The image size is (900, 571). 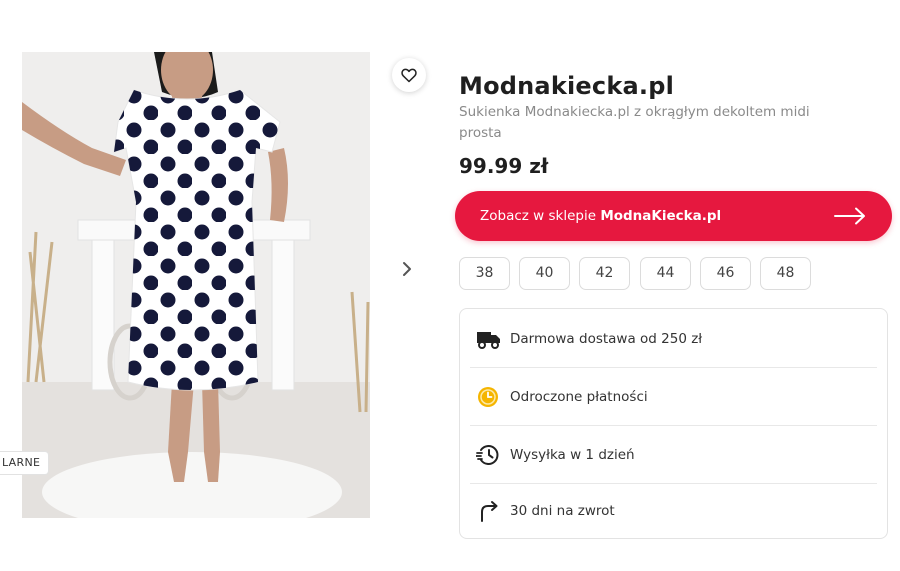 What do you see at coordinates (567, 86) in the screenshot?
I see `shop-title: Modnakiecka.pl` at bounding box center [567, 86].